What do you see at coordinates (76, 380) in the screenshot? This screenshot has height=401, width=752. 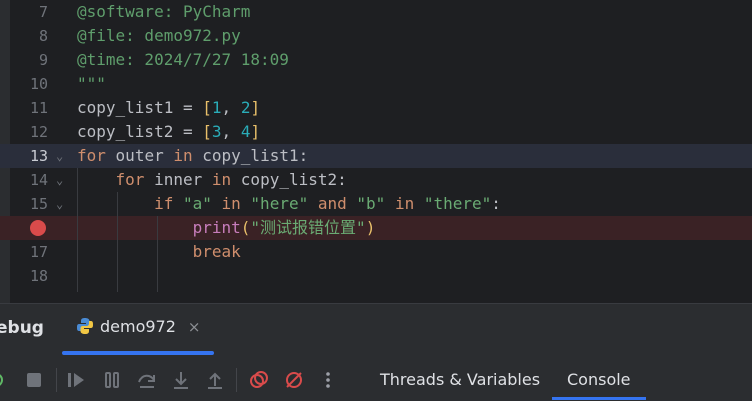 I see `resume-icon` at bounding box center [76, 380].